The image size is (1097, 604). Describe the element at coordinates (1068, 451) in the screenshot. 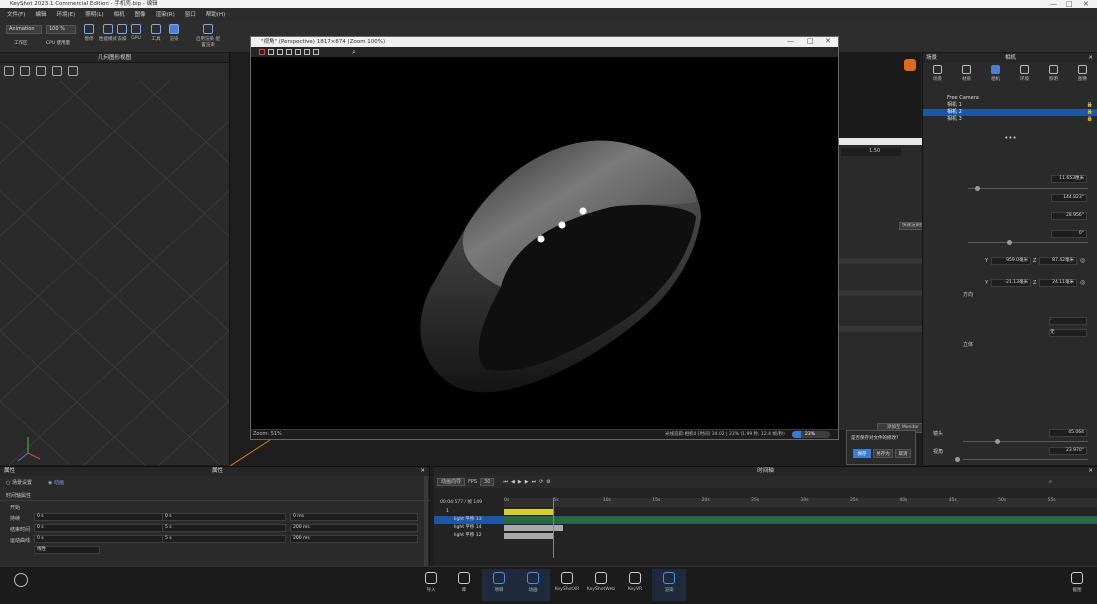

I see `fov-field: 23.970°` at that location.